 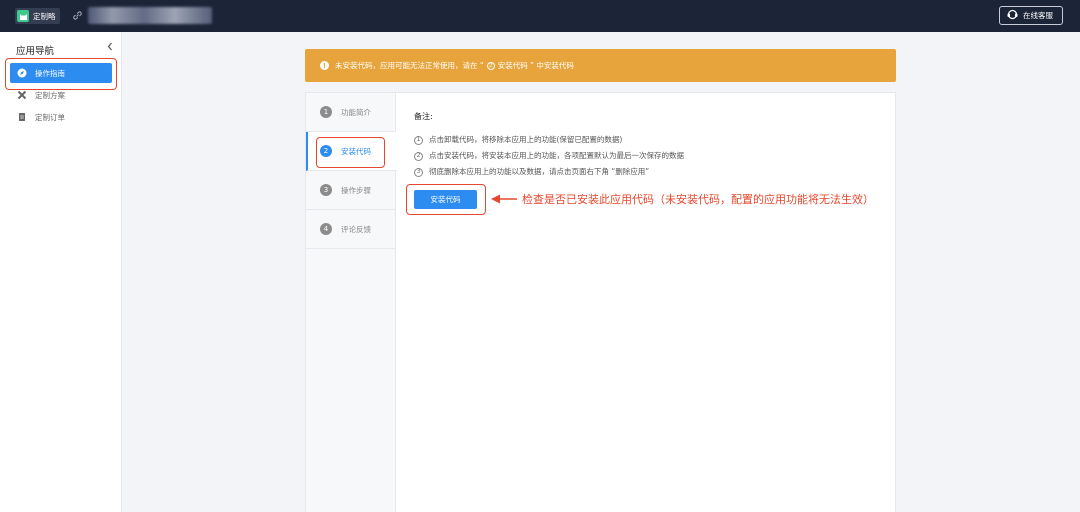 I want to click on note-number: 1, so click(x=418, y=140).